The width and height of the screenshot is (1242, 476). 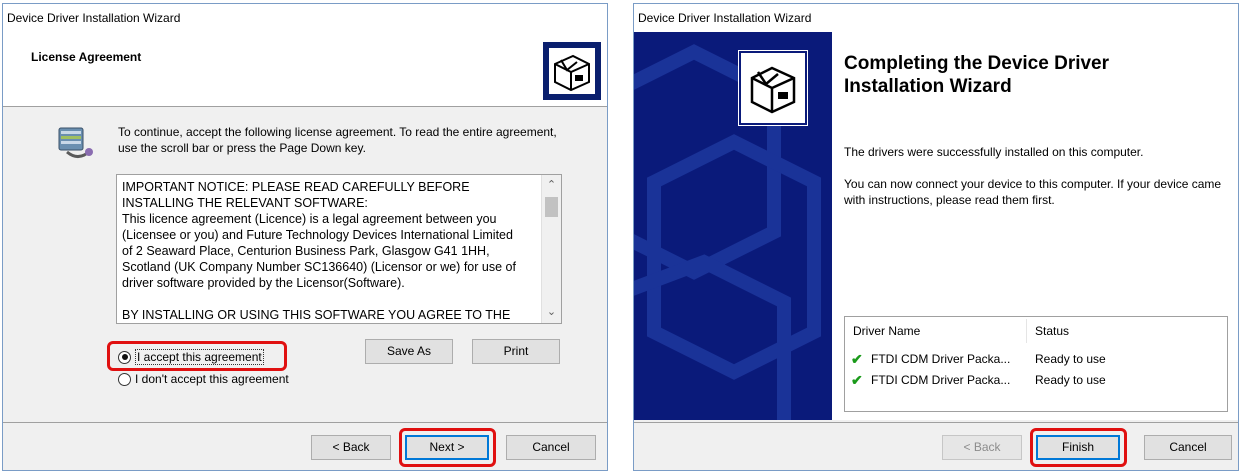 I want to click on radio-unchecked-icon, so click(x=124, y=379).